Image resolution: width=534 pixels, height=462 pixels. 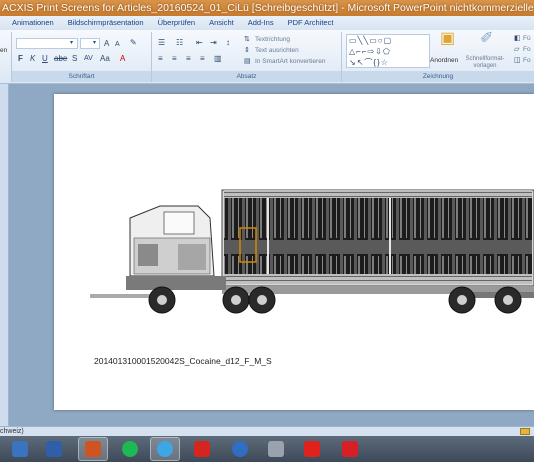 What do you see at coordinates (45, 58) in the screenshot?
I see `underline-icon: U` at bounding box center [45, 58].